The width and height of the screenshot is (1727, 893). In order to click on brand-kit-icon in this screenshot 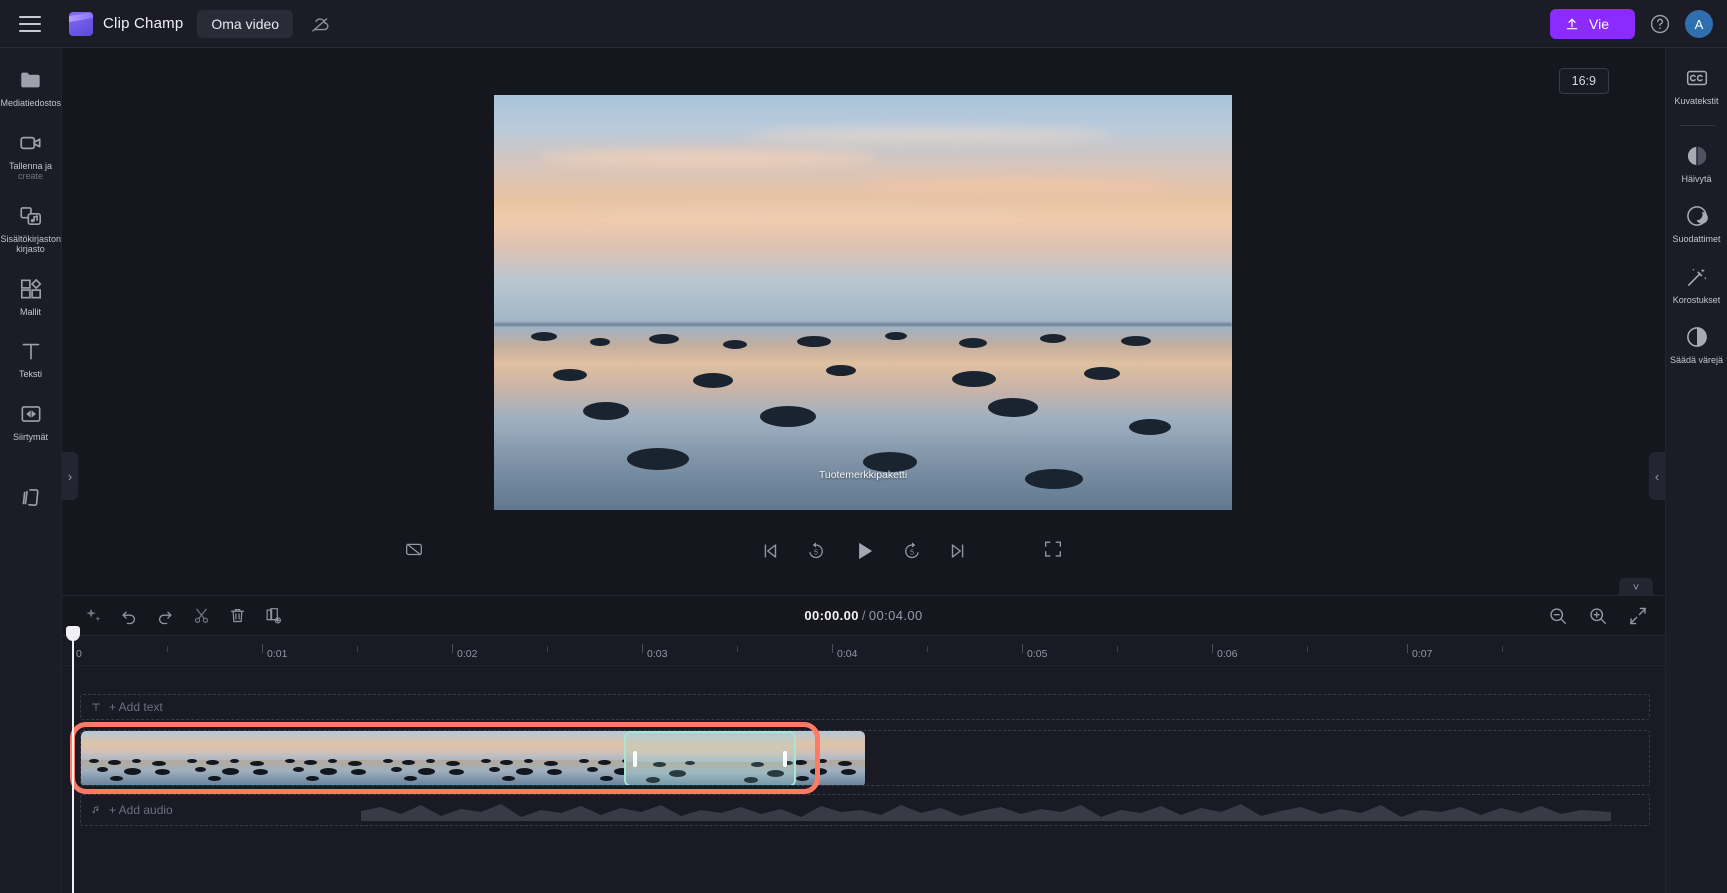, I will do `click(31, 498)`.